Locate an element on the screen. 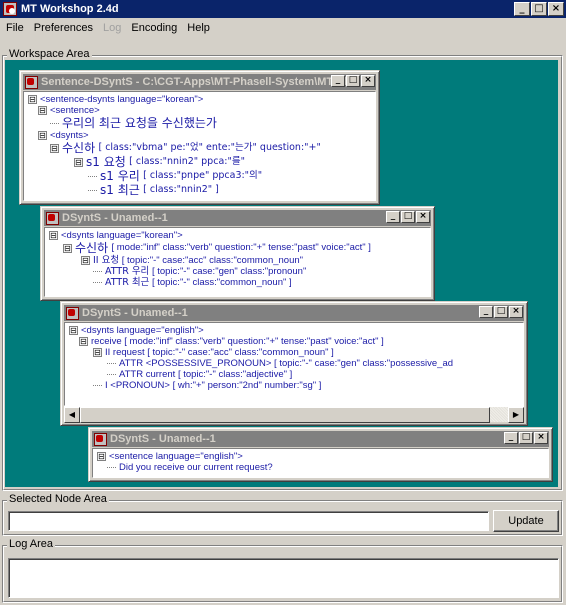 The height and width of the screenshot is (605, 566). tree-node: 우리의 최근 요청을 수신했는가 is located at coordinates (201, 123).